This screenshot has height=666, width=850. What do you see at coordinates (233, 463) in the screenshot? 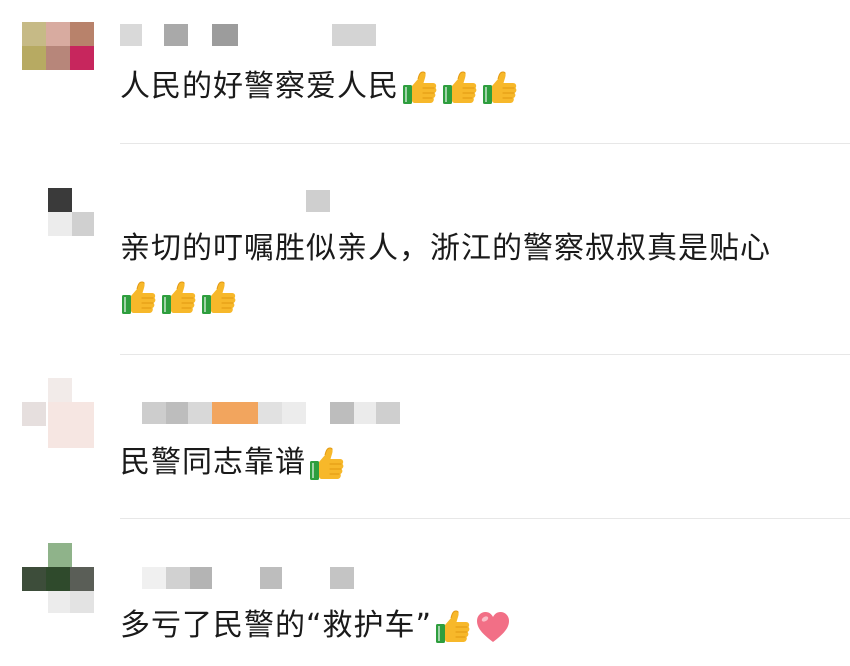
I see `comment-text: 民警同志靠谱` at bounding box center [233, 463].